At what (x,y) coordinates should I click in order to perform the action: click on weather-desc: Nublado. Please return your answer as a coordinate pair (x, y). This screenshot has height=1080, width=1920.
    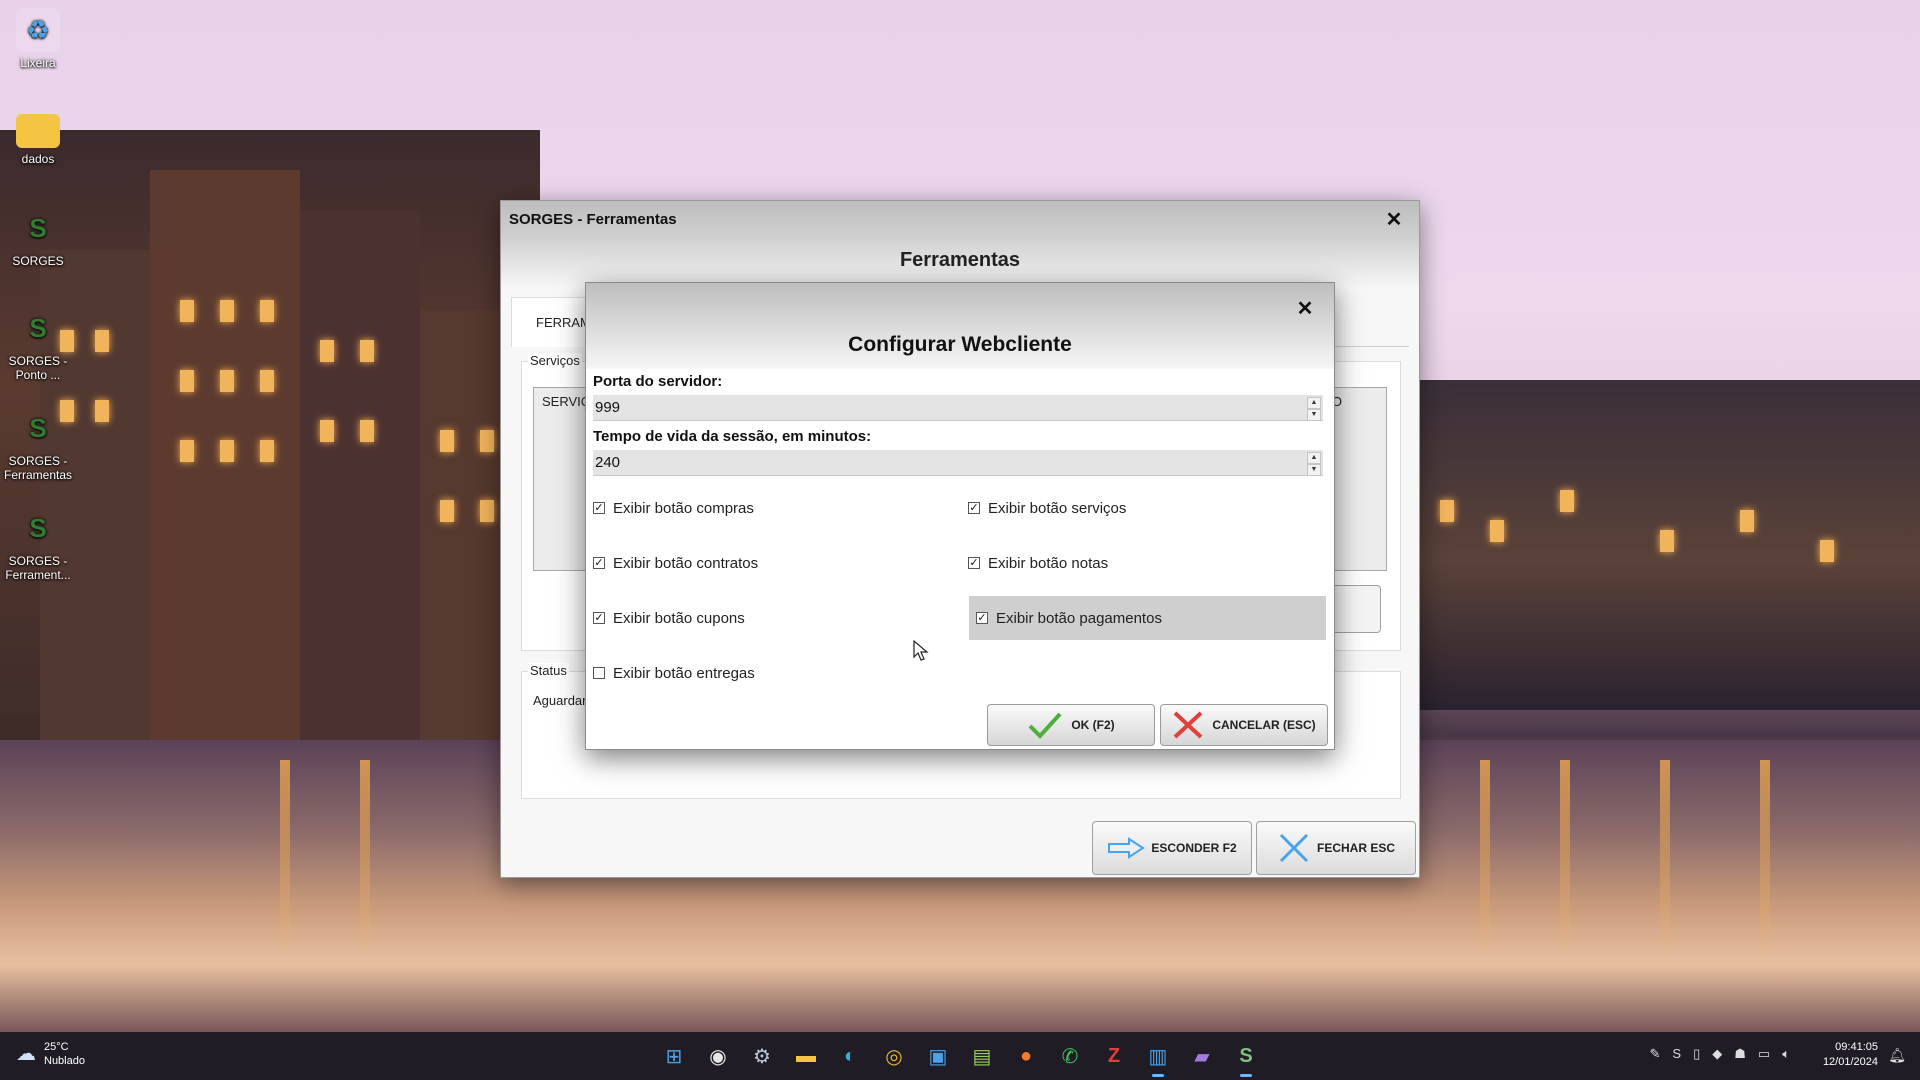
    Looking at the image, I should click on (64, 1061).